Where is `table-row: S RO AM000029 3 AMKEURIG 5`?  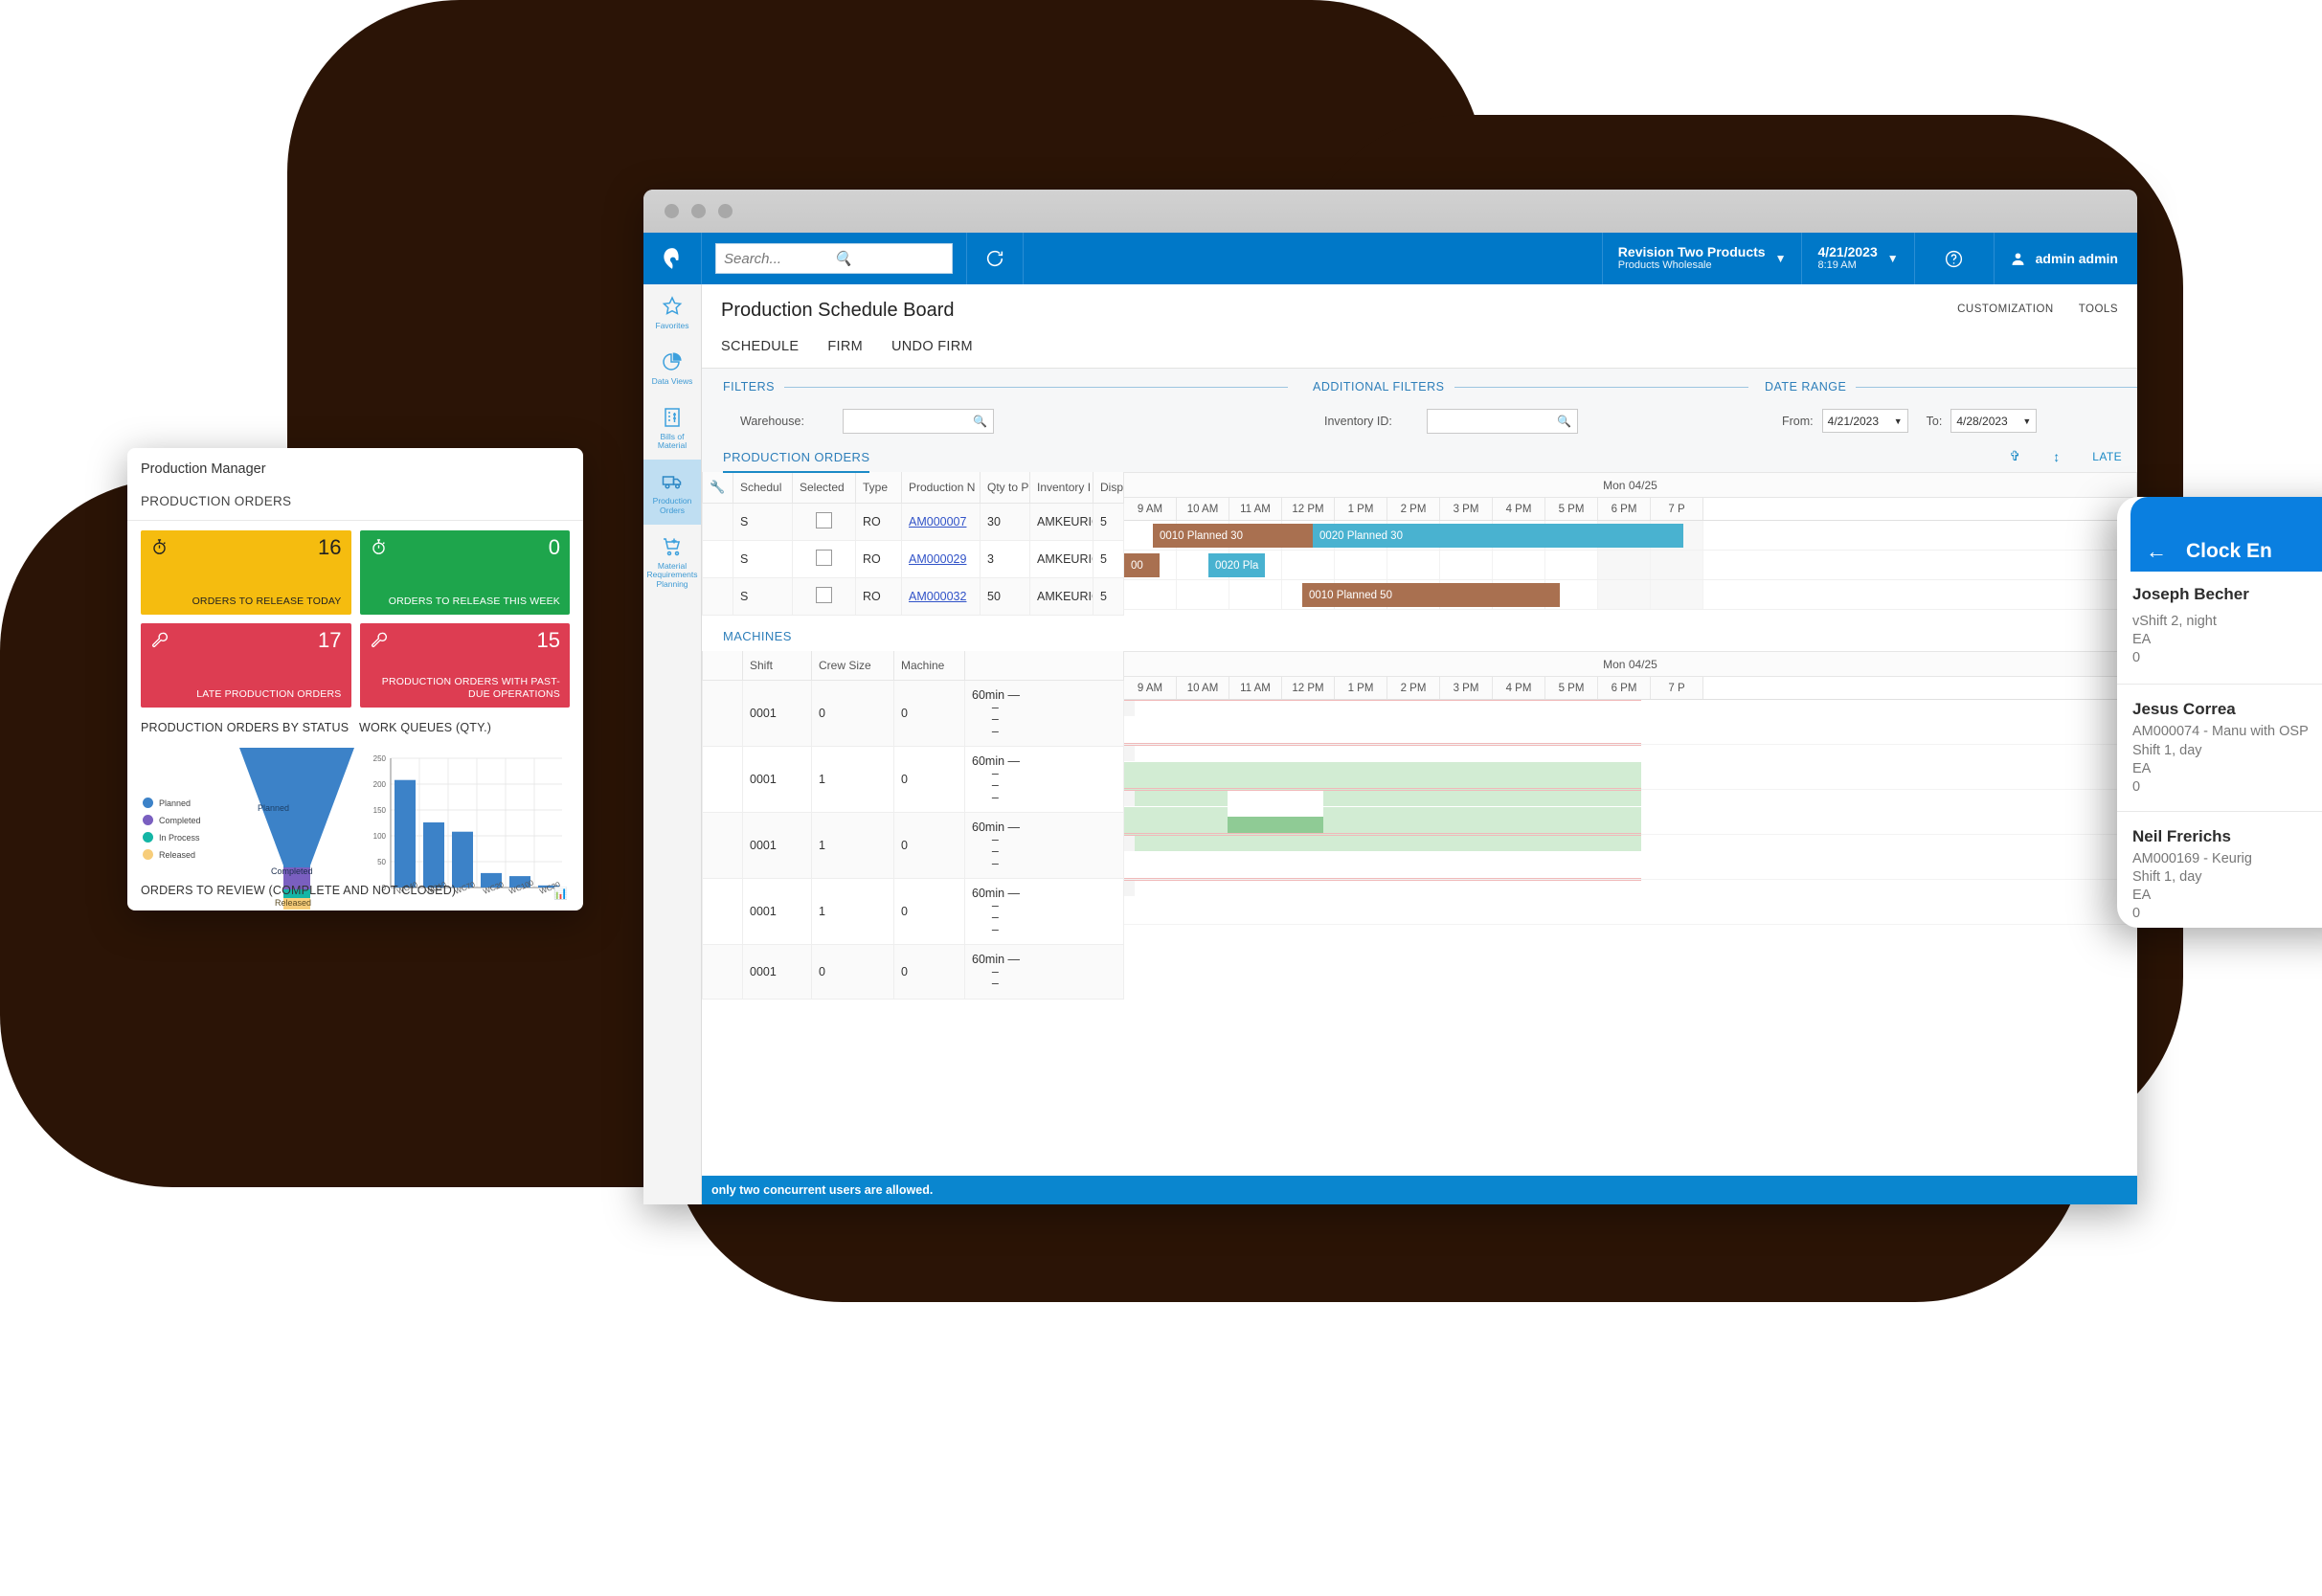 table-row: S RO AM000029 3 AMKEURIG 5 is located at coordinates (913, 559).